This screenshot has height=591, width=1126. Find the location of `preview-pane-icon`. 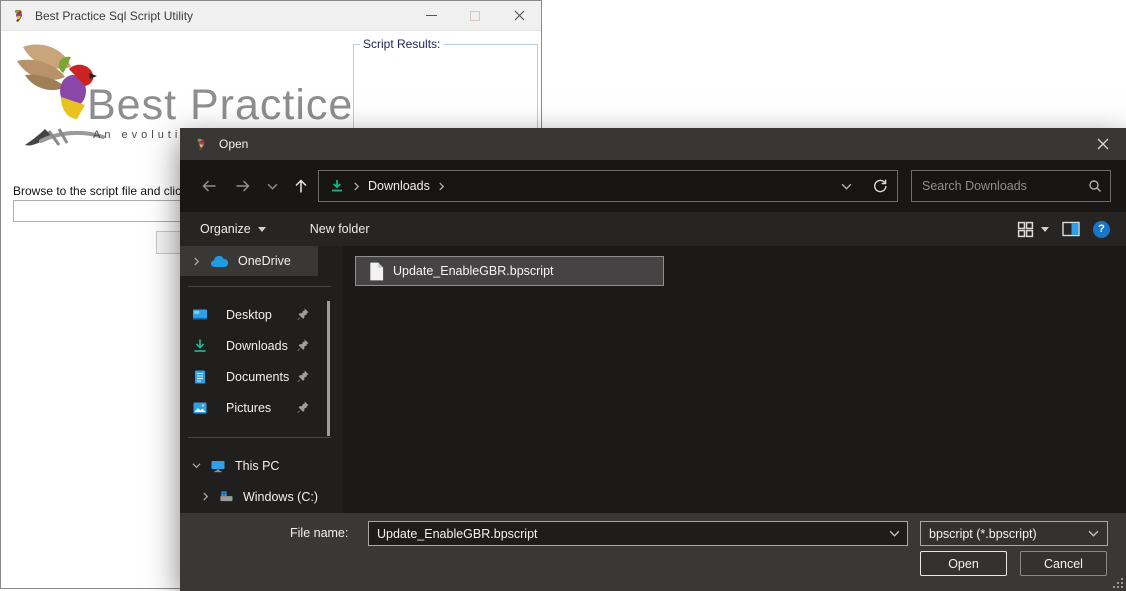

preview-pane-icon is located at coordinates (1071, 229).